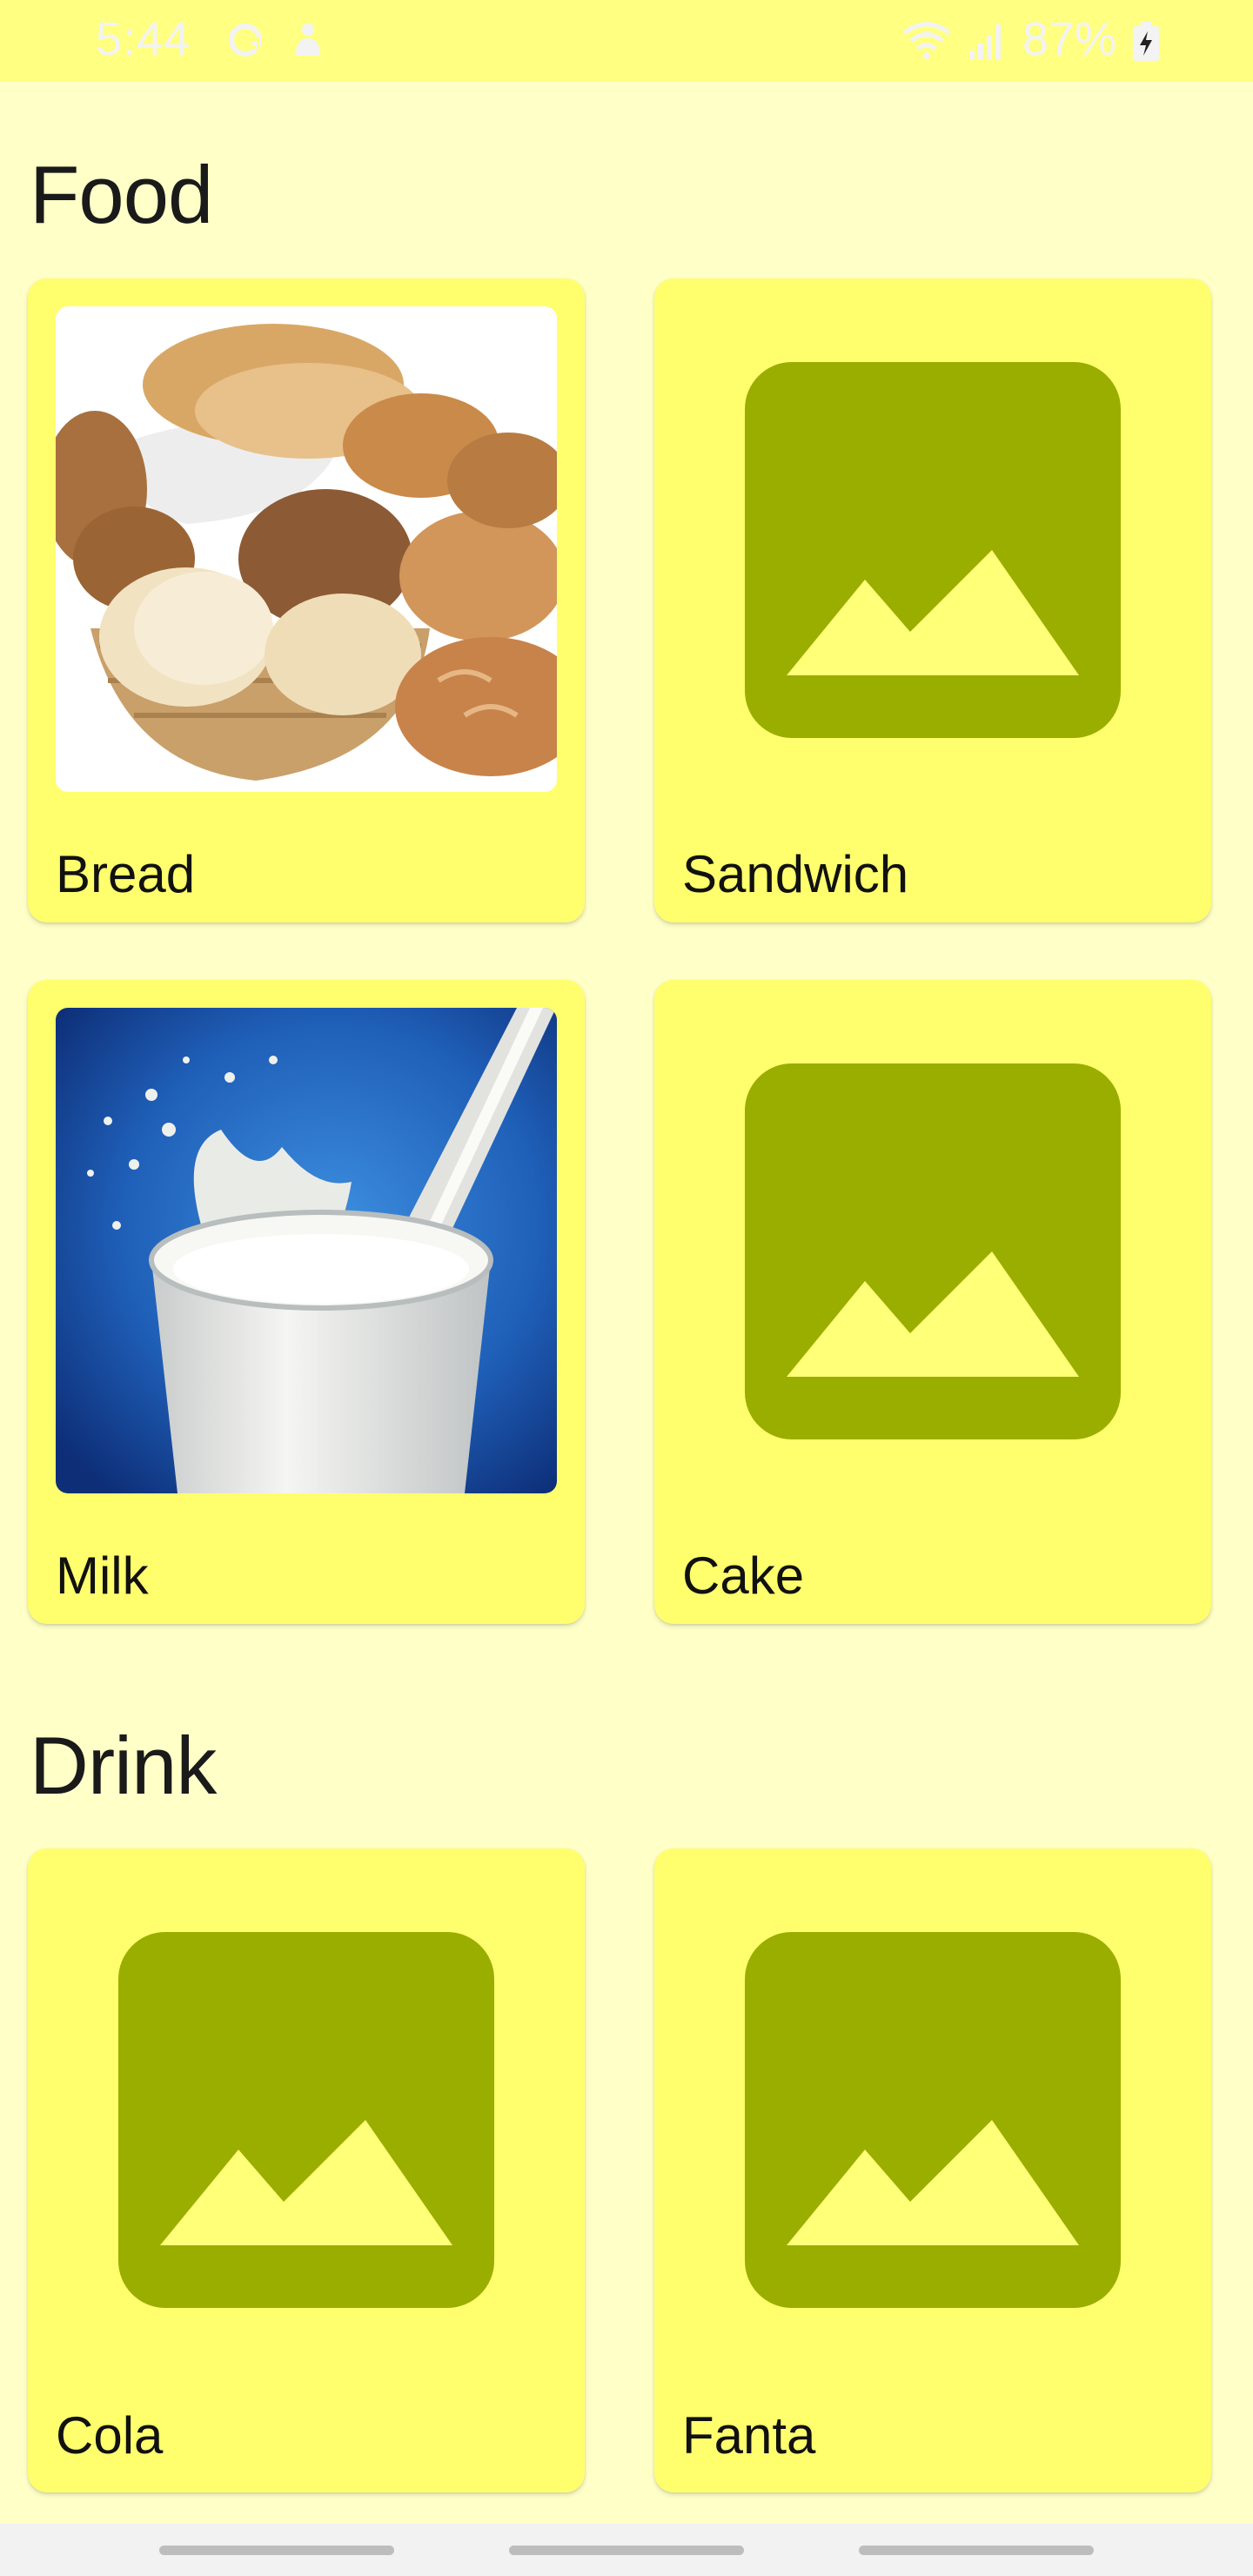 The image size is (1253, 2576). I want to click on milk-photo, so click(306, 1250).